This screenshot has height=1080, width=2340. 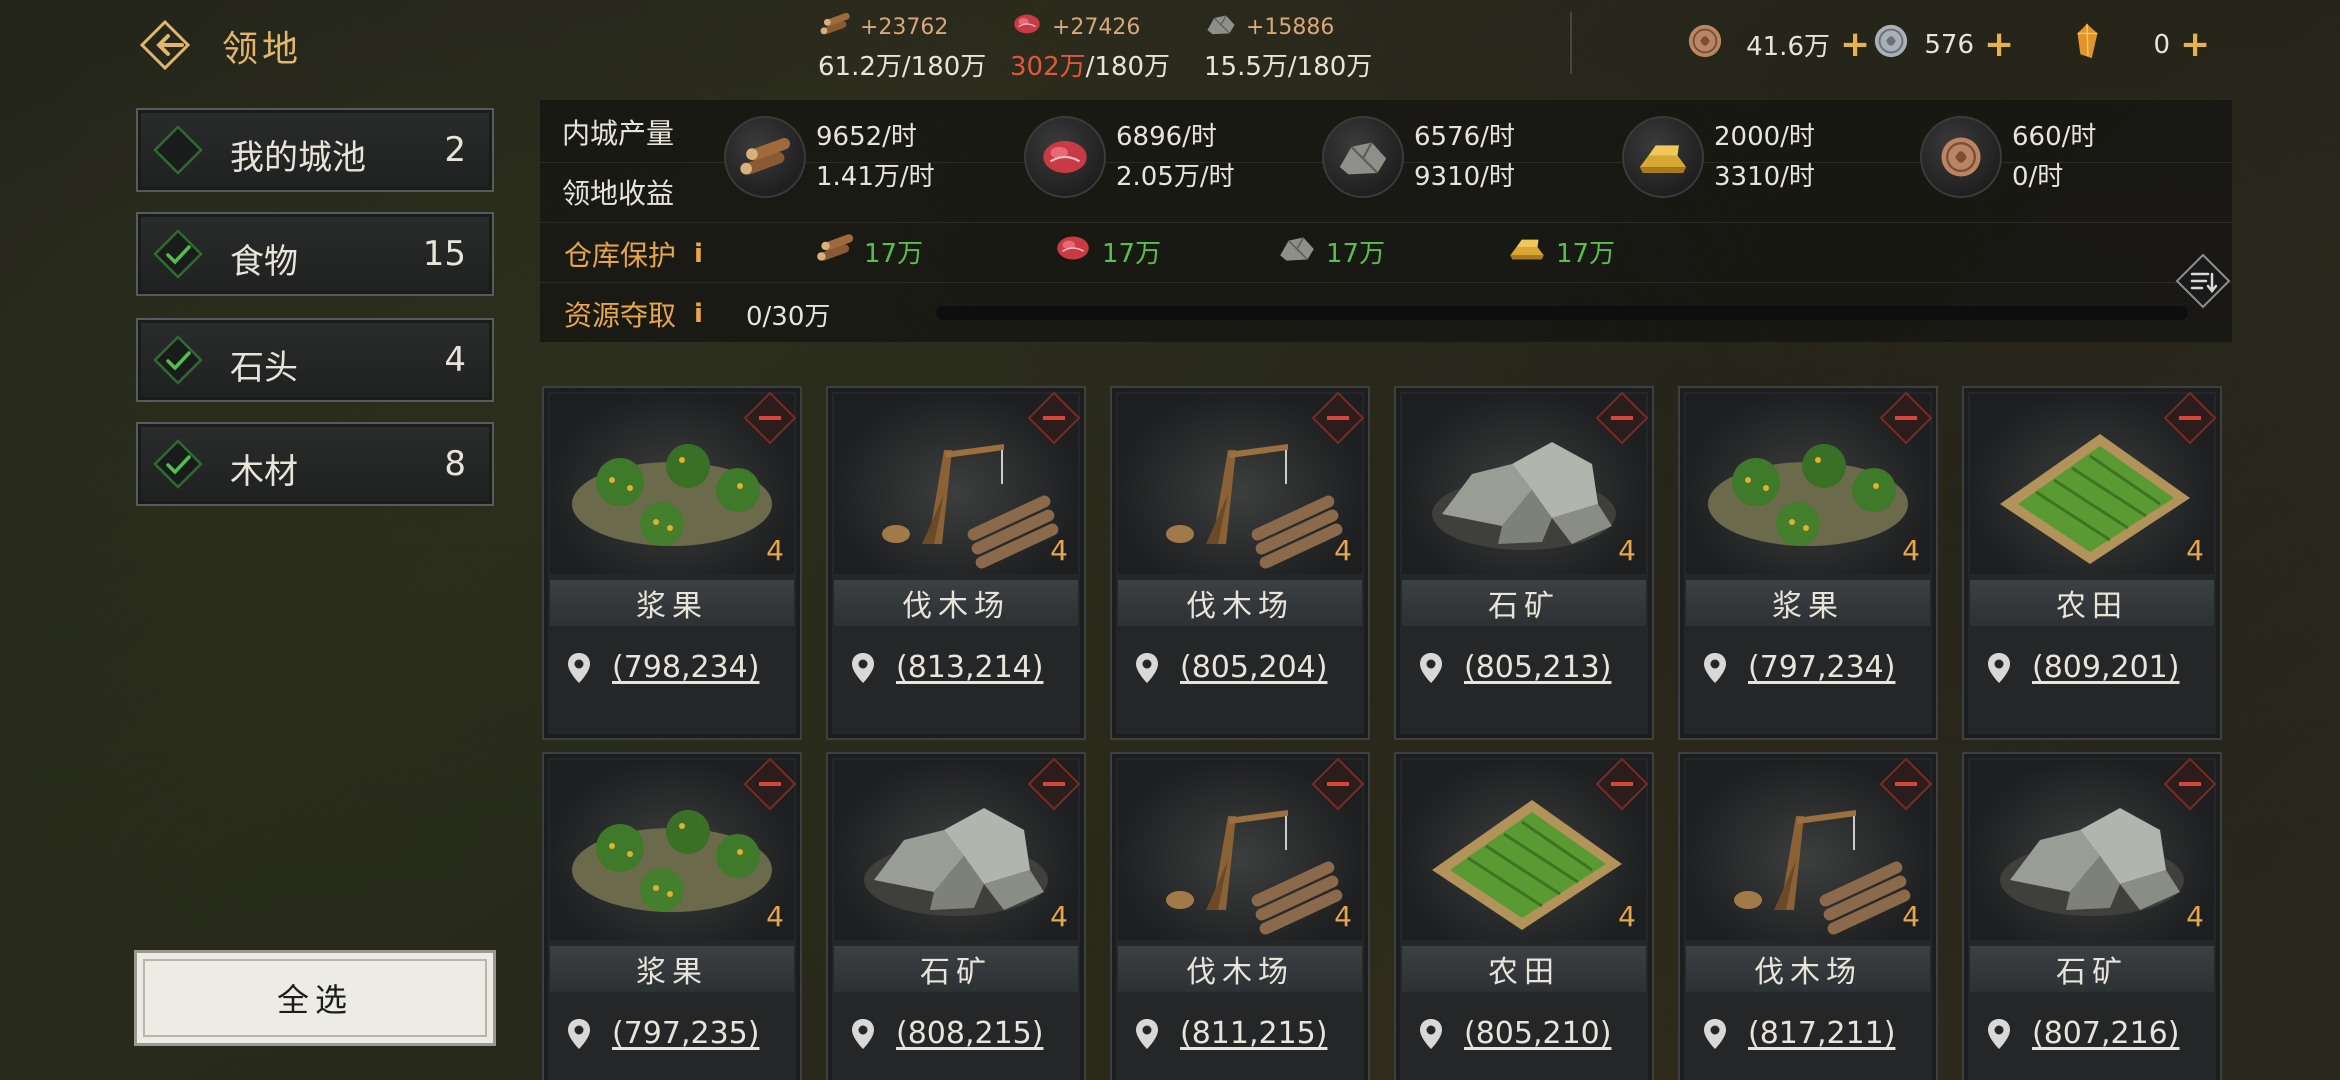 I want to click on resource-current: 61.2万, so click(x=860, y=67).